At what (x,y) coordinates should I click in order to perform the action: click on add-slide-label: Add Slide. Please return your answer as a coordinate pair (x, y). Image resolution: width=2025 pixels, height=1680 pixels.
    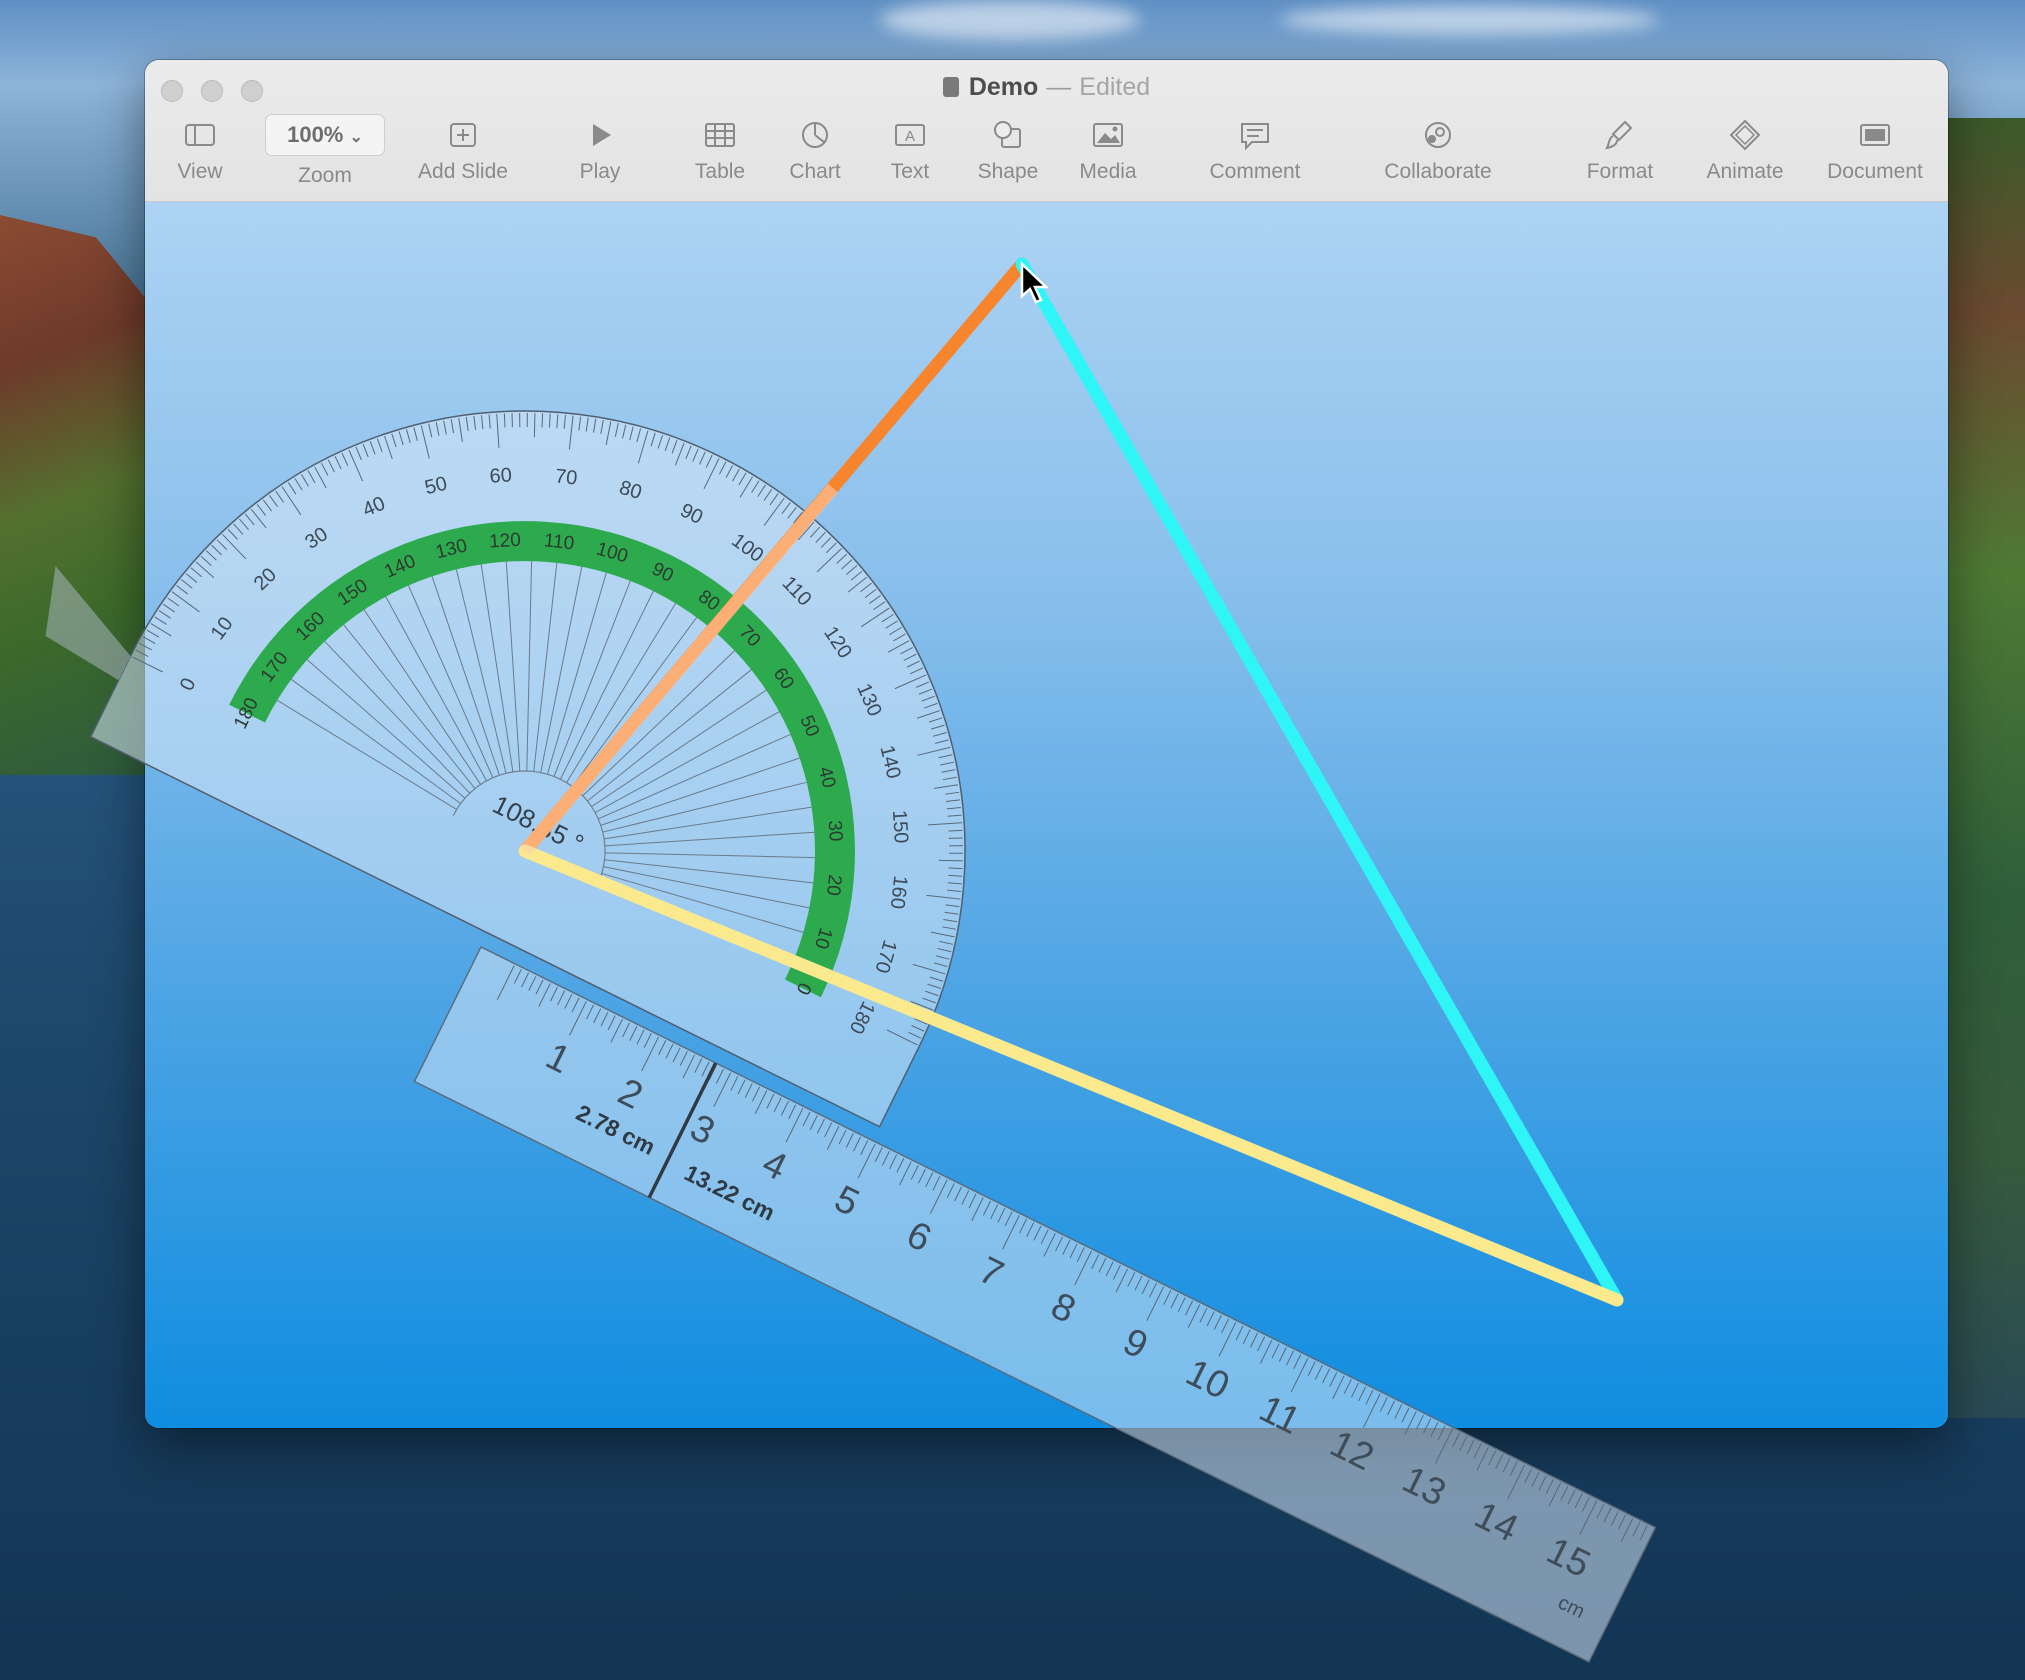
    Looking at the image, I should click on (463, 171).